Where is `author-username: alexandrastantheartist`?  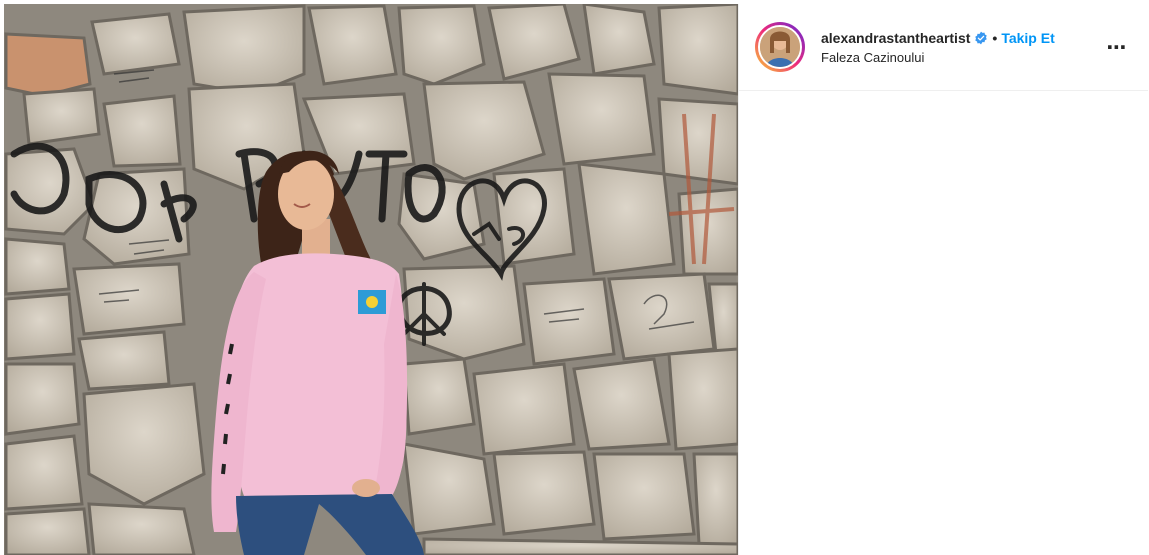
author-username: alexandrastantheartist is located at coordinates (895, 38).